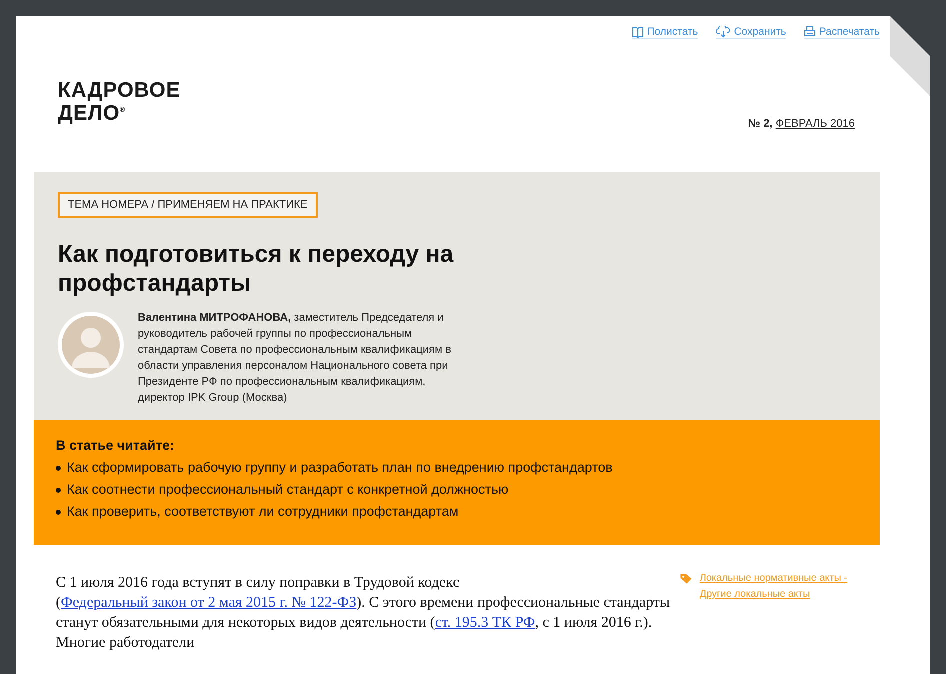 The image size is (946, 674). I want to click on avatar-placeholder, so click(91, 345).